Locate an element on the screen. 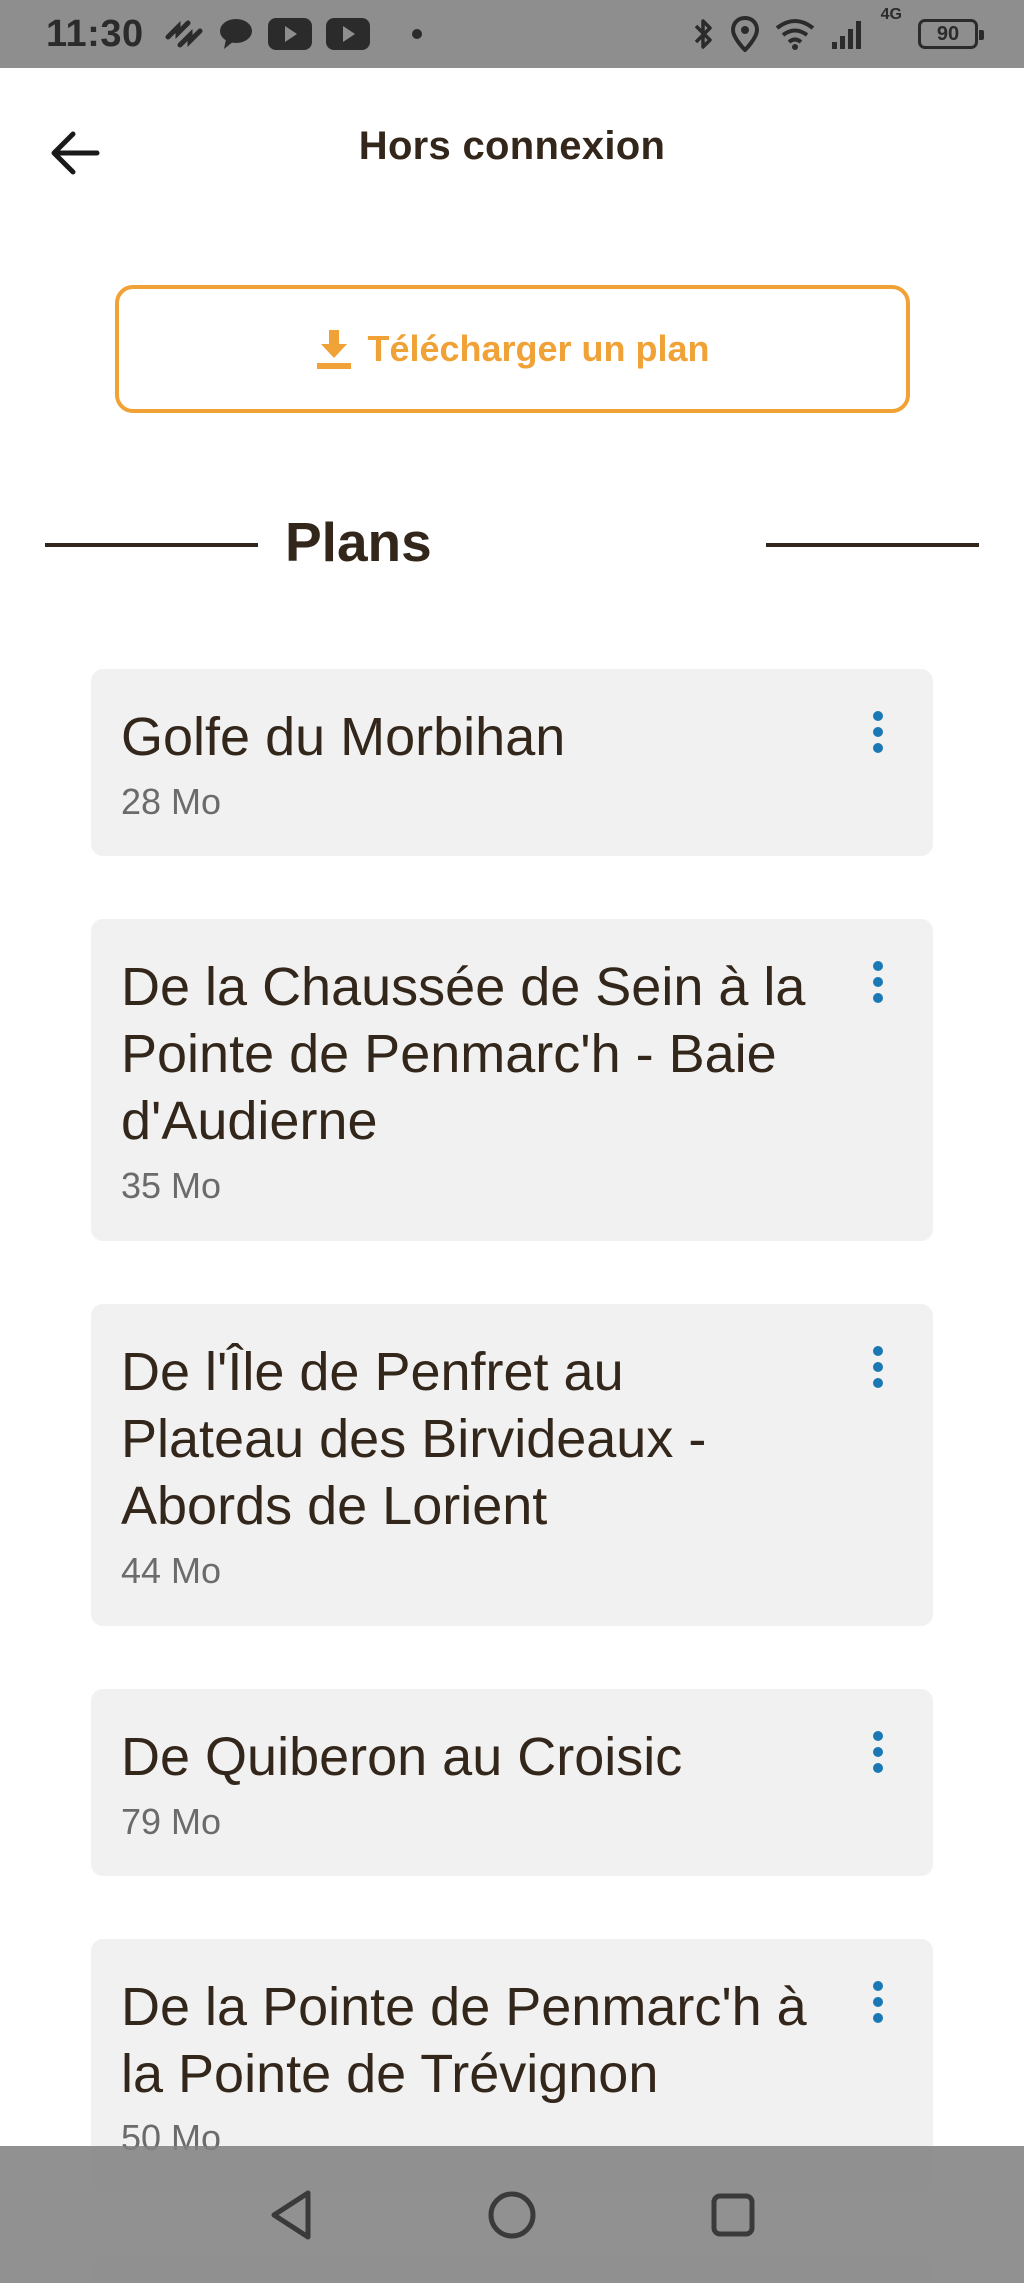 The height and width of the screenshot is (2283, 1024). download-plan-label: Télécharger un plan is located at coordinates (538, 348).